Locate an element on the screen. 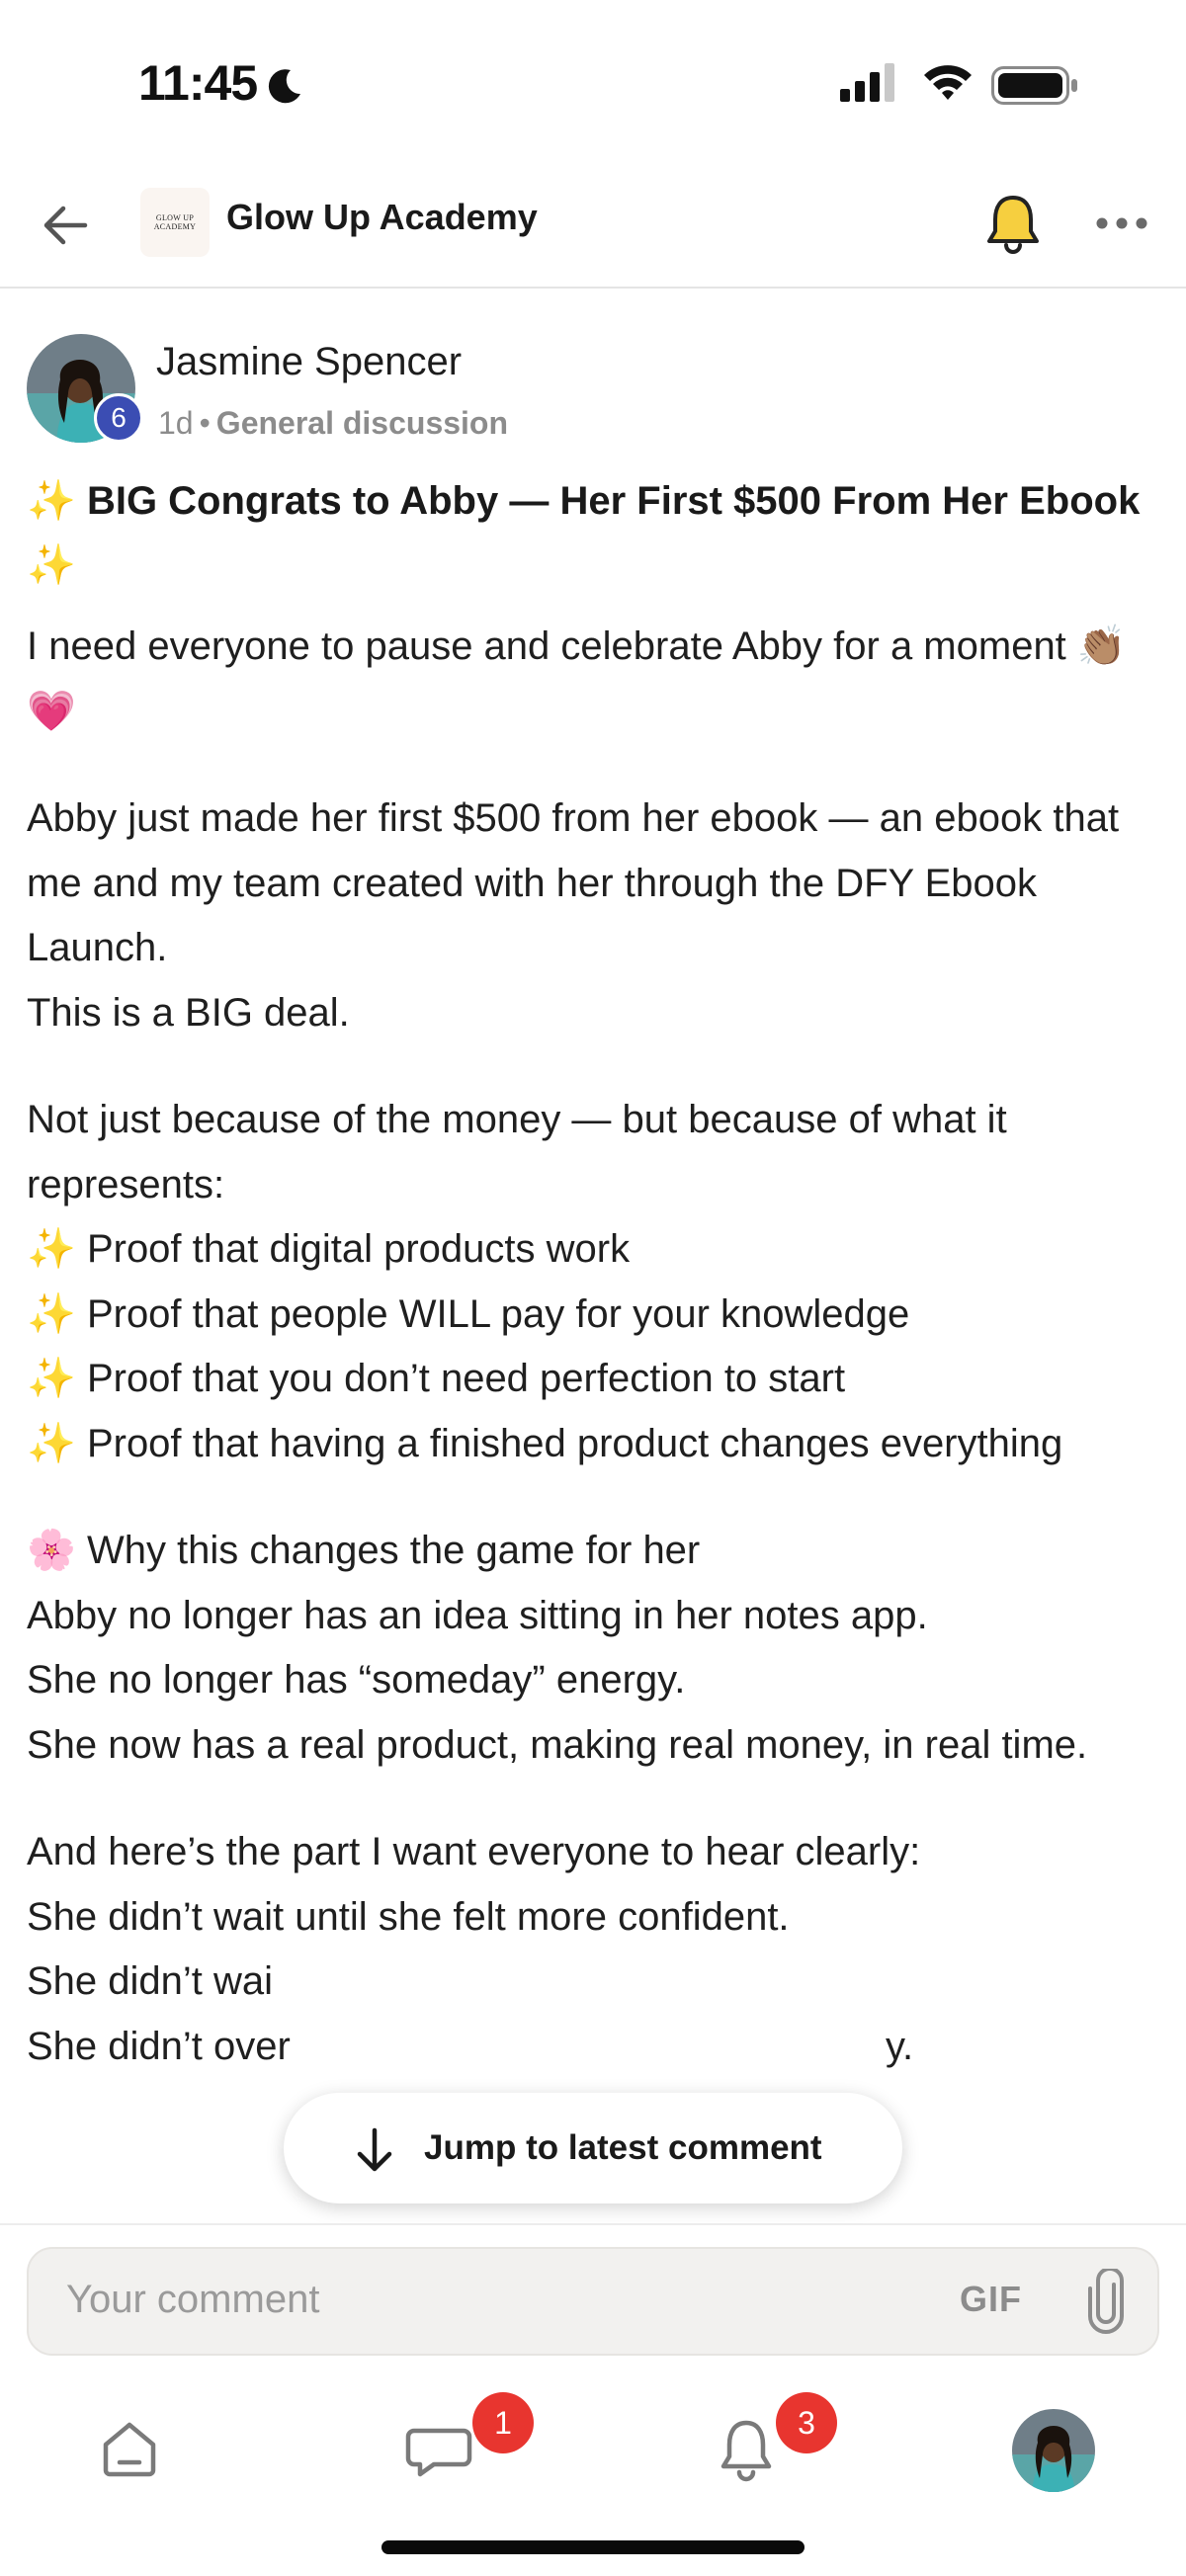  moon-icon is located at coordinates (284, 86).